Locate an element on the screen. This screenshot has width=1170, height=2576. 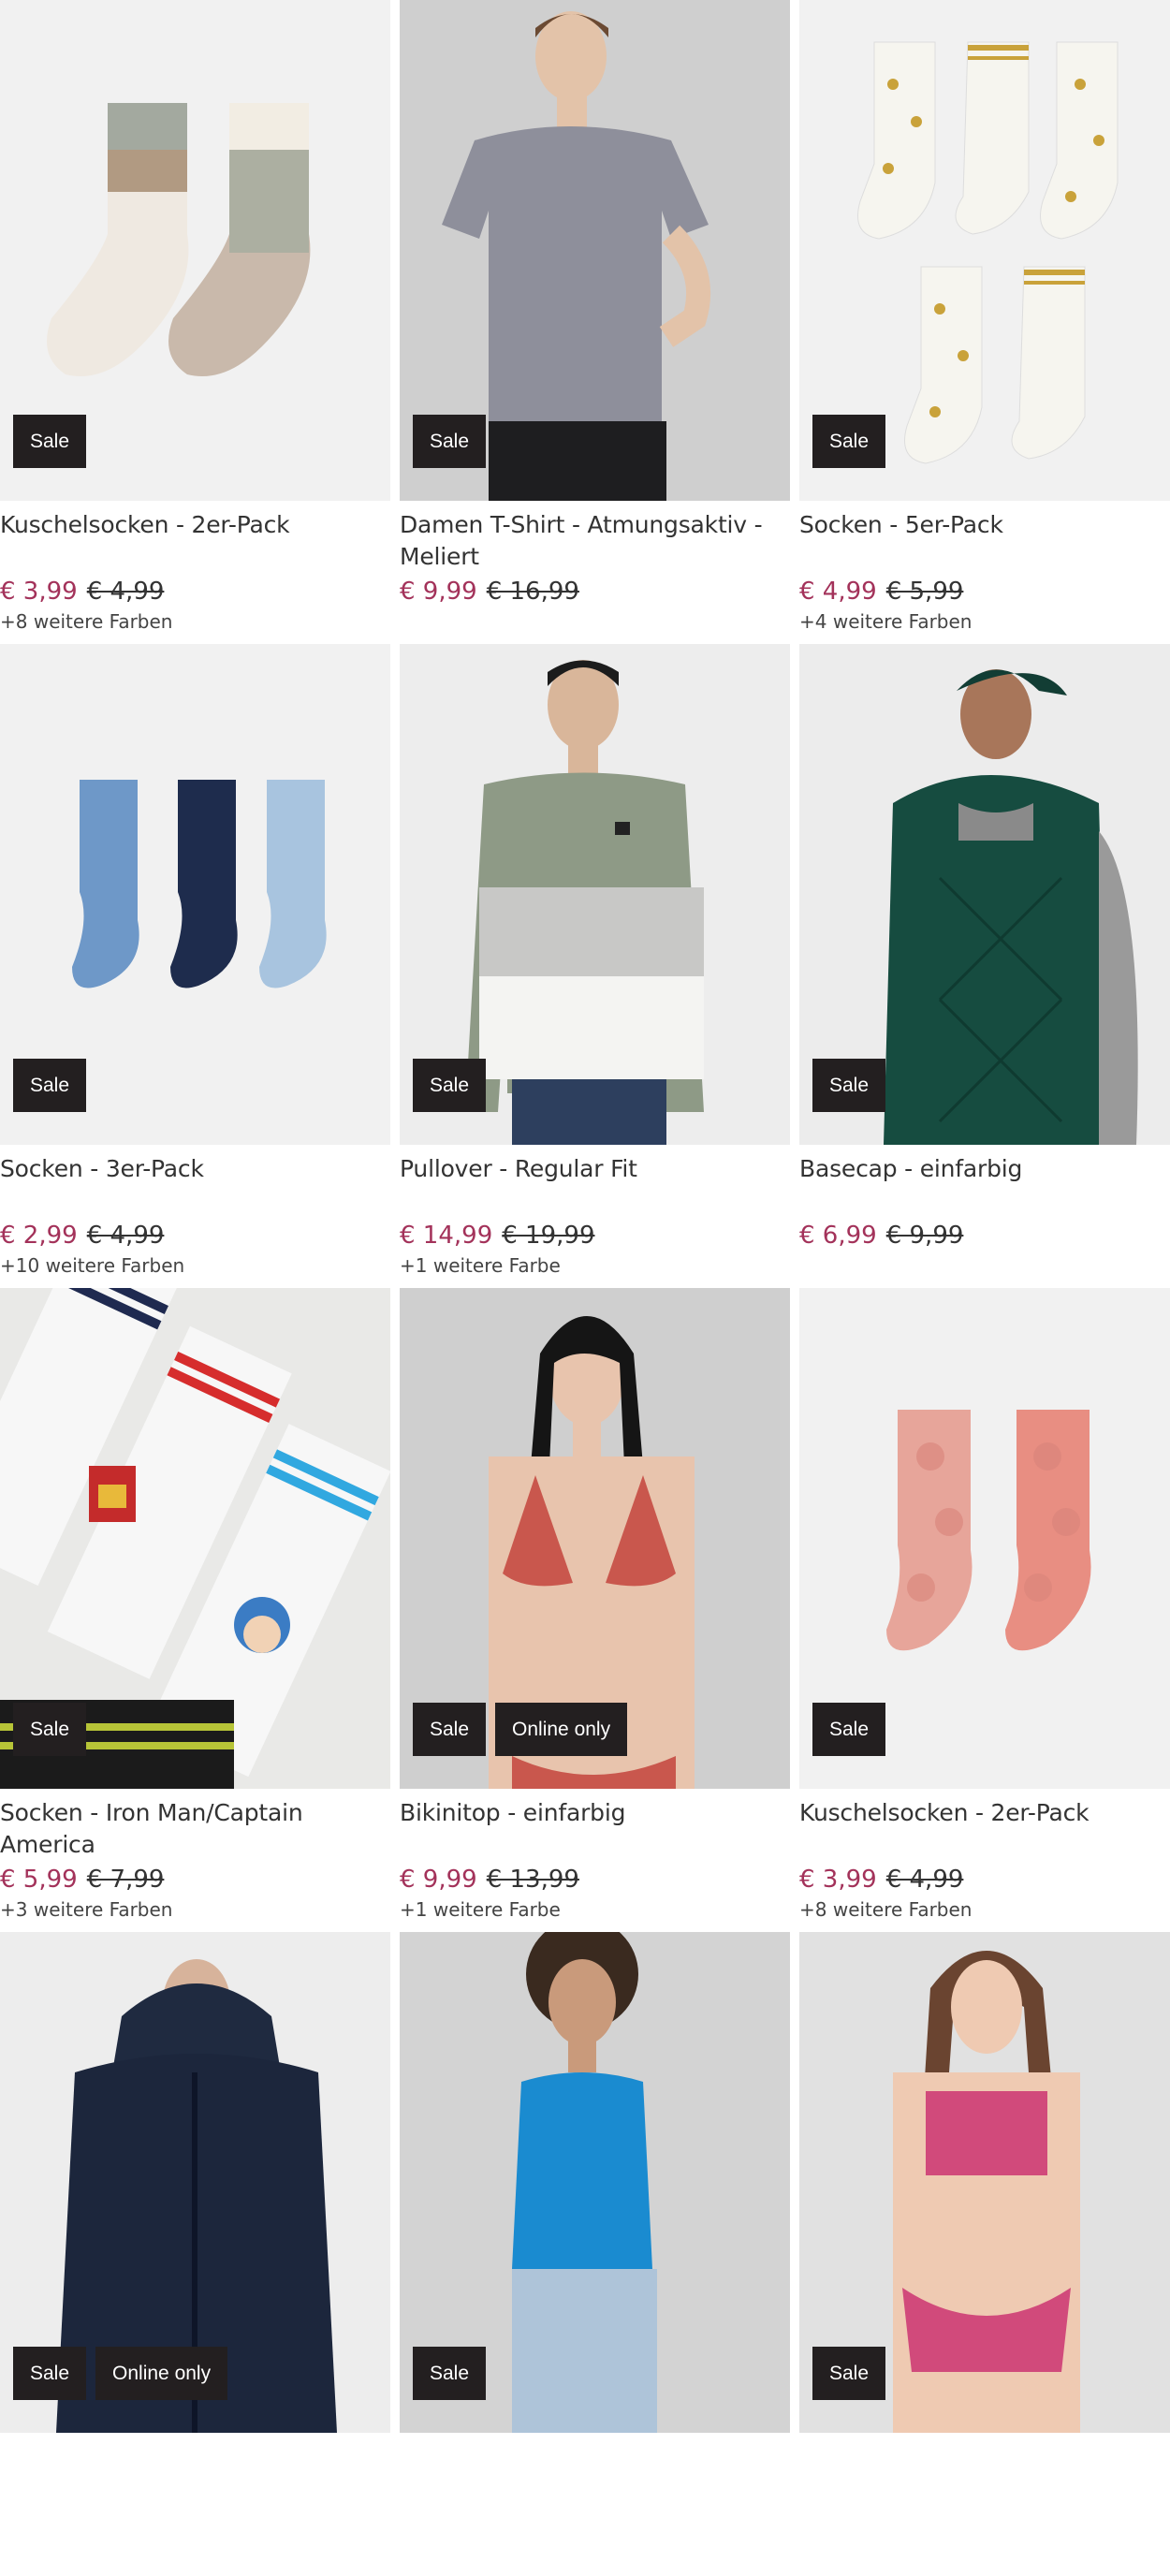
sale-price: € 4,99 is located at coordinates (838, 592).